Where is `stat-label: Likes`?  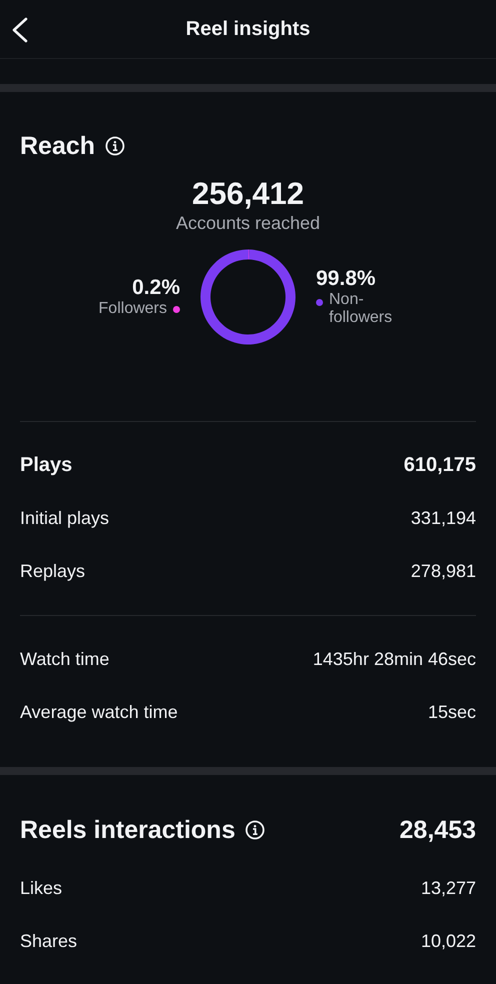
stat-label: Likes is located at coordinates (41, 888).